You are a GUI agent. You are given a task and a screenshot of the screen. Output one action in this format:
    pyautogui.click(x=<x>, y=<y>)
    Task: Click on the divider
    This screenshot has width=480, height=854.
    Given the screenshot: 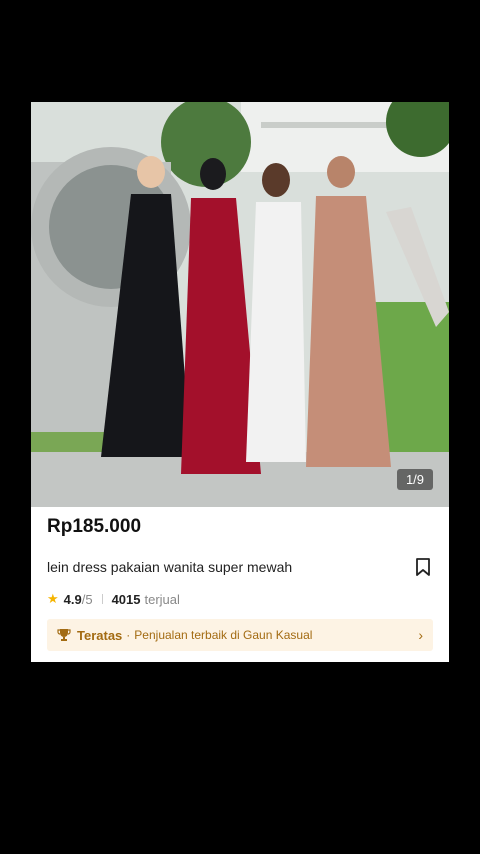 What is the action you would take?
    pyautogui.click(x=102, y=599)
    